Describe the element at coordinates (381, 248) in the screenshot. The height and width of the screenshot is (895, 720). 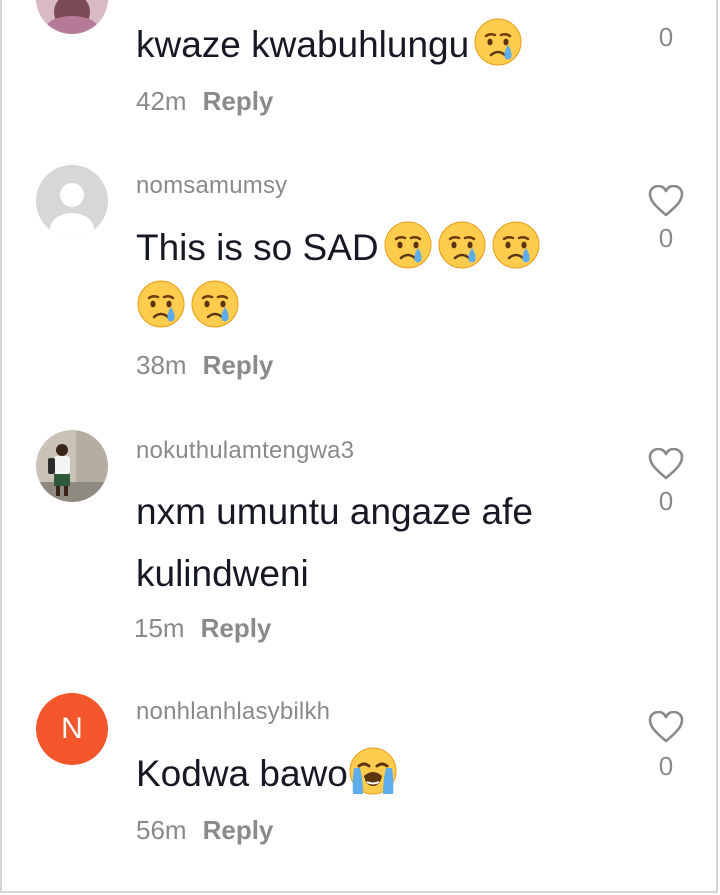
I see `comment-text: This is so SAD` at that location.